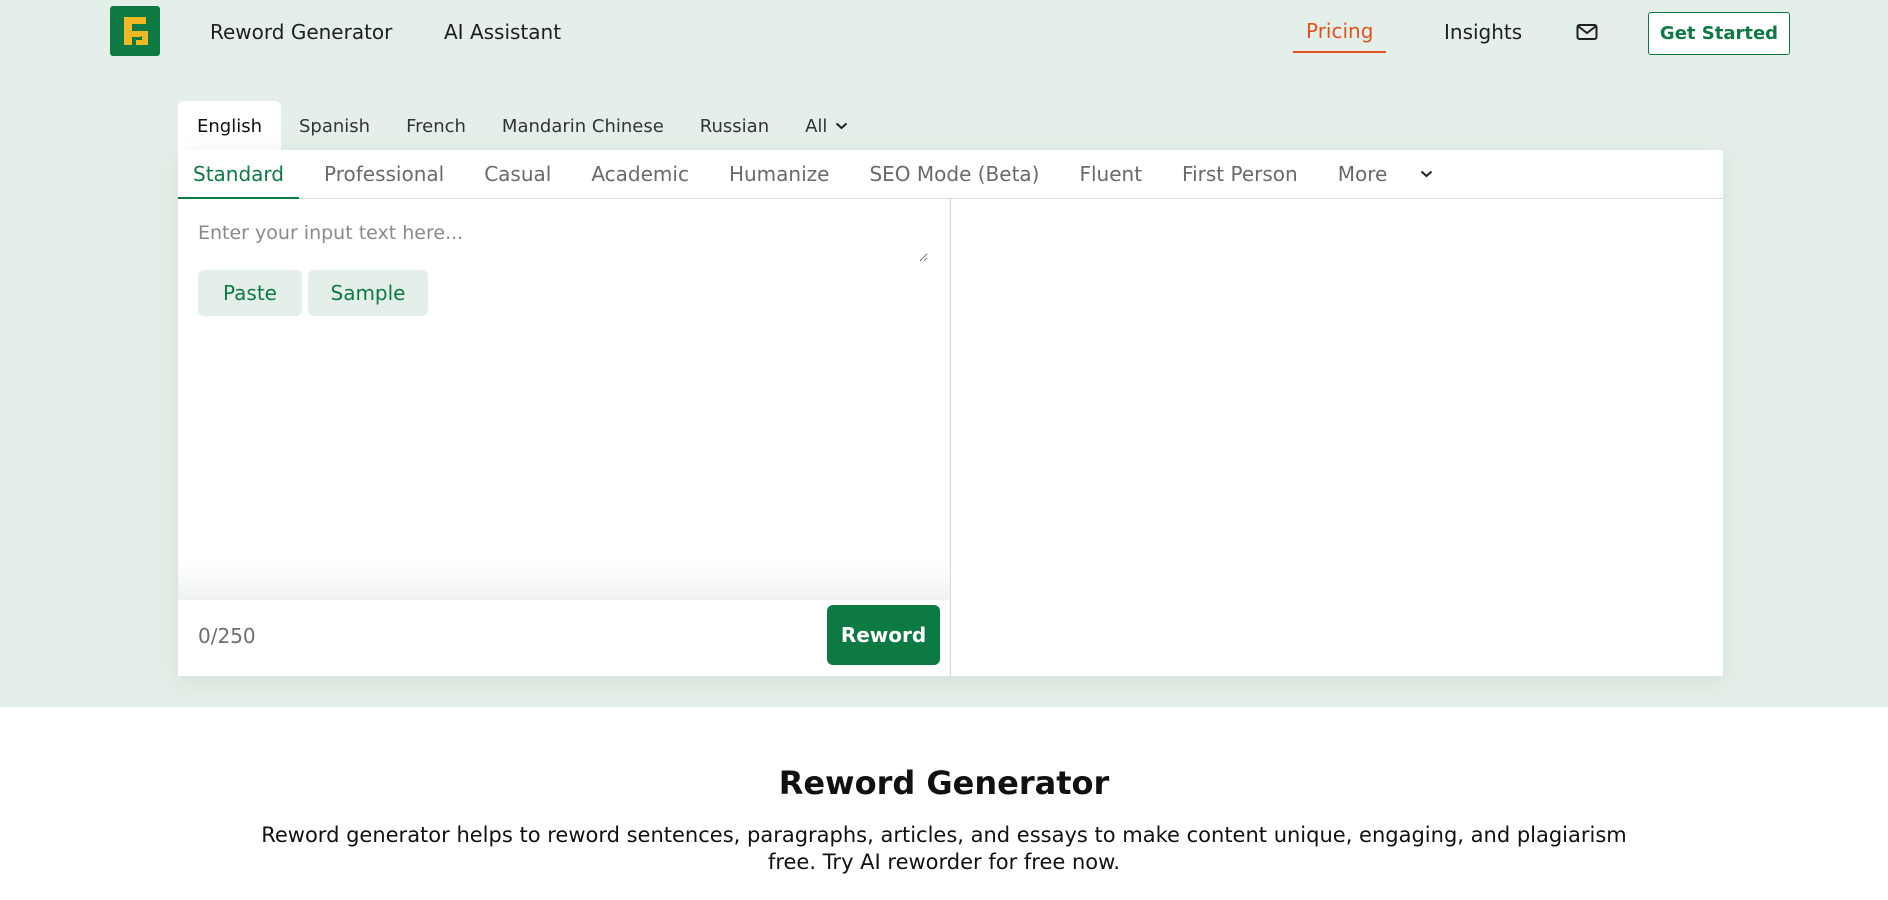  I want to click on sample-button: Sample, so click(368, 293).